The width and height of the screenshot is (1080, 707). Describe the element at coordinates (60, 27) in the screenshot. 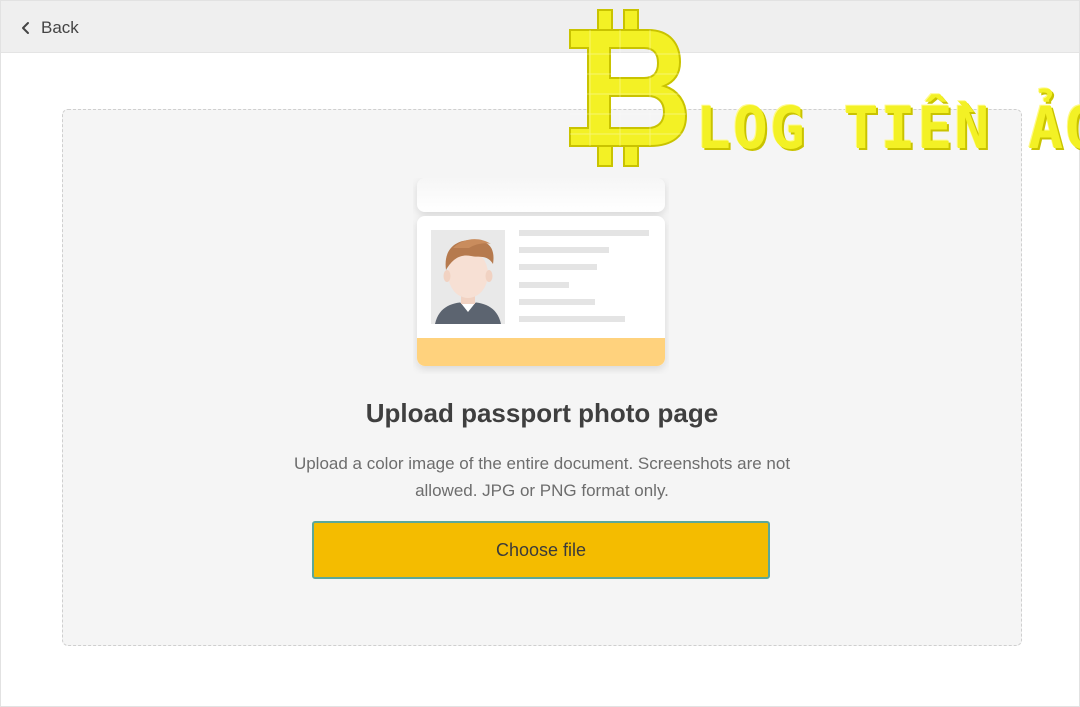

I see `back-label: Back` at that location.